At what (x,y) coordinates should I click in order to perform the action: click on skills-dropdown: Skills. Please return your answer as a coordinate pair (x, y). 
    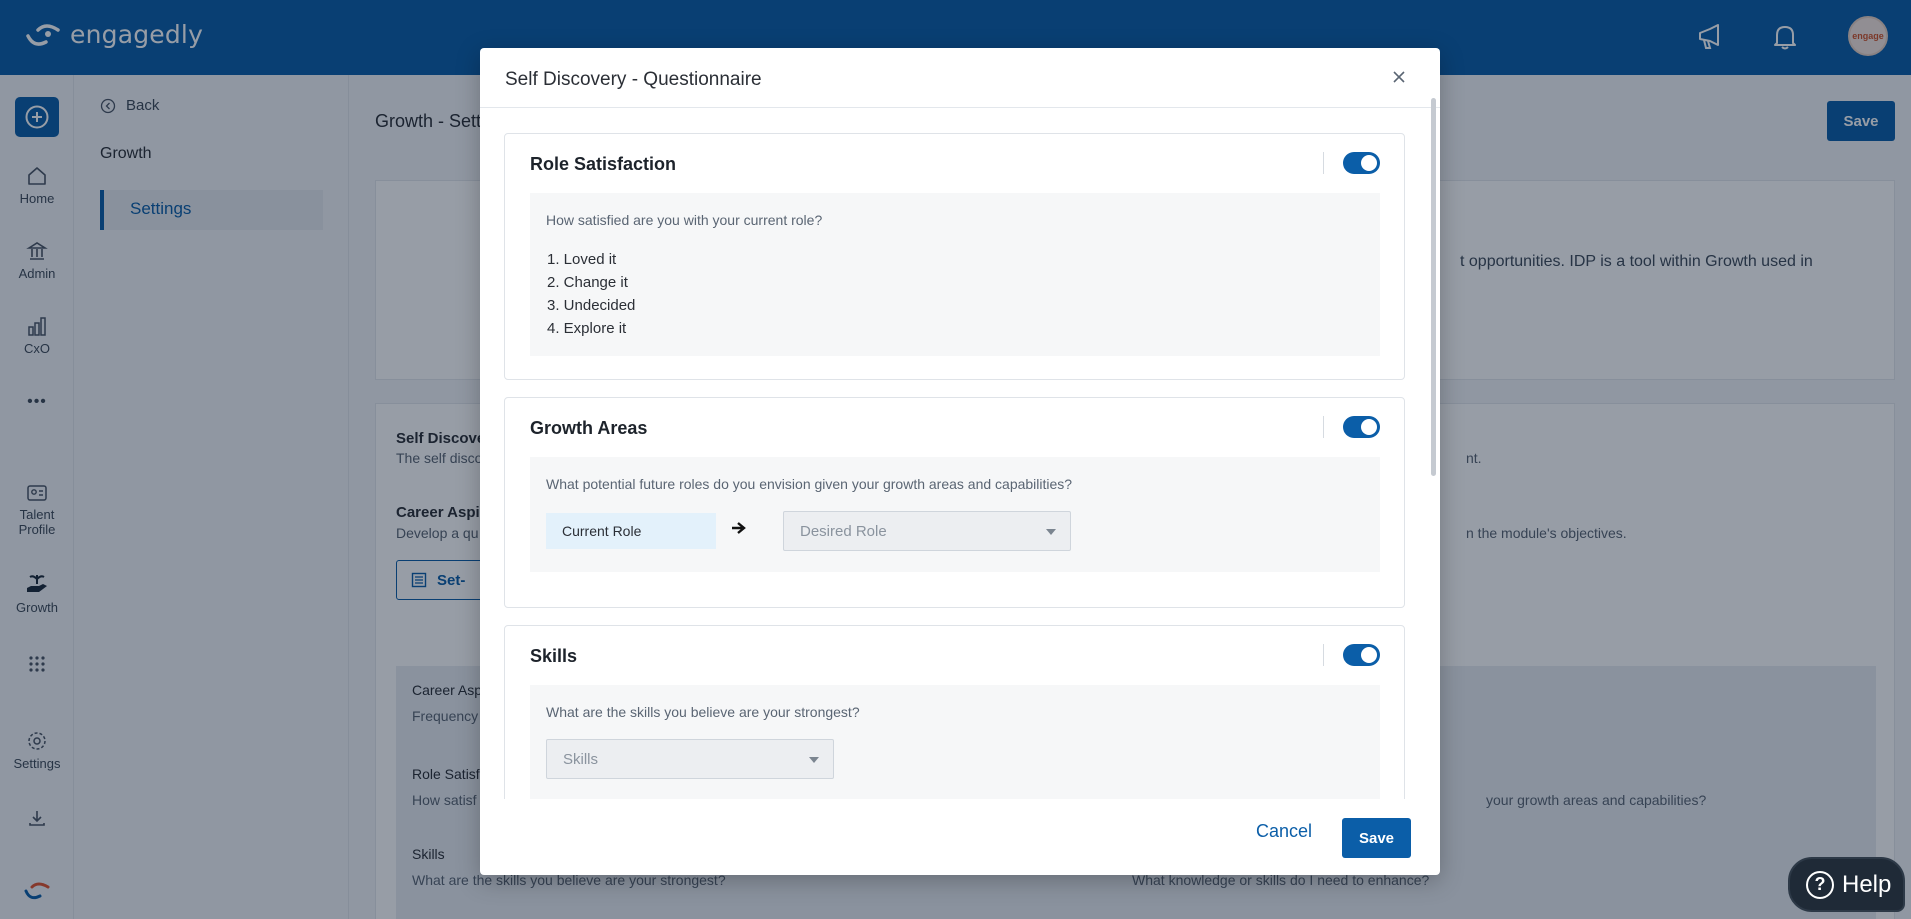
    Looking at the image, I should click on (690, 759).